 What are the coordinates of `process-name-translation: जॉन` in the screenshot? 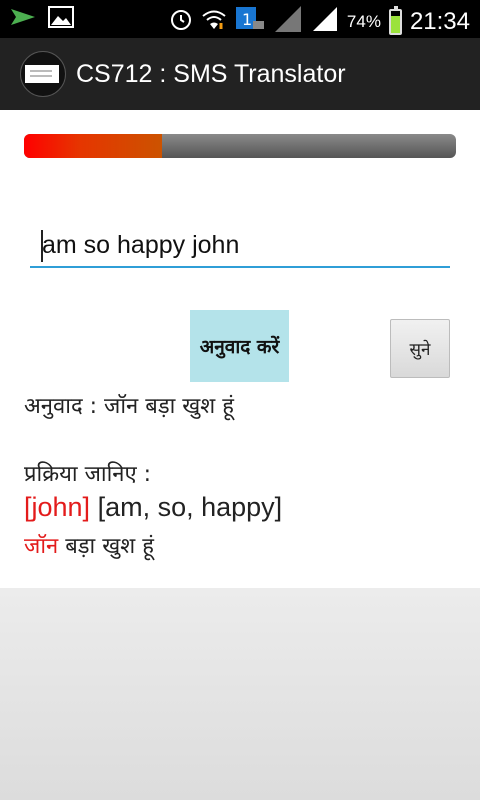 It's located at (41, 546).